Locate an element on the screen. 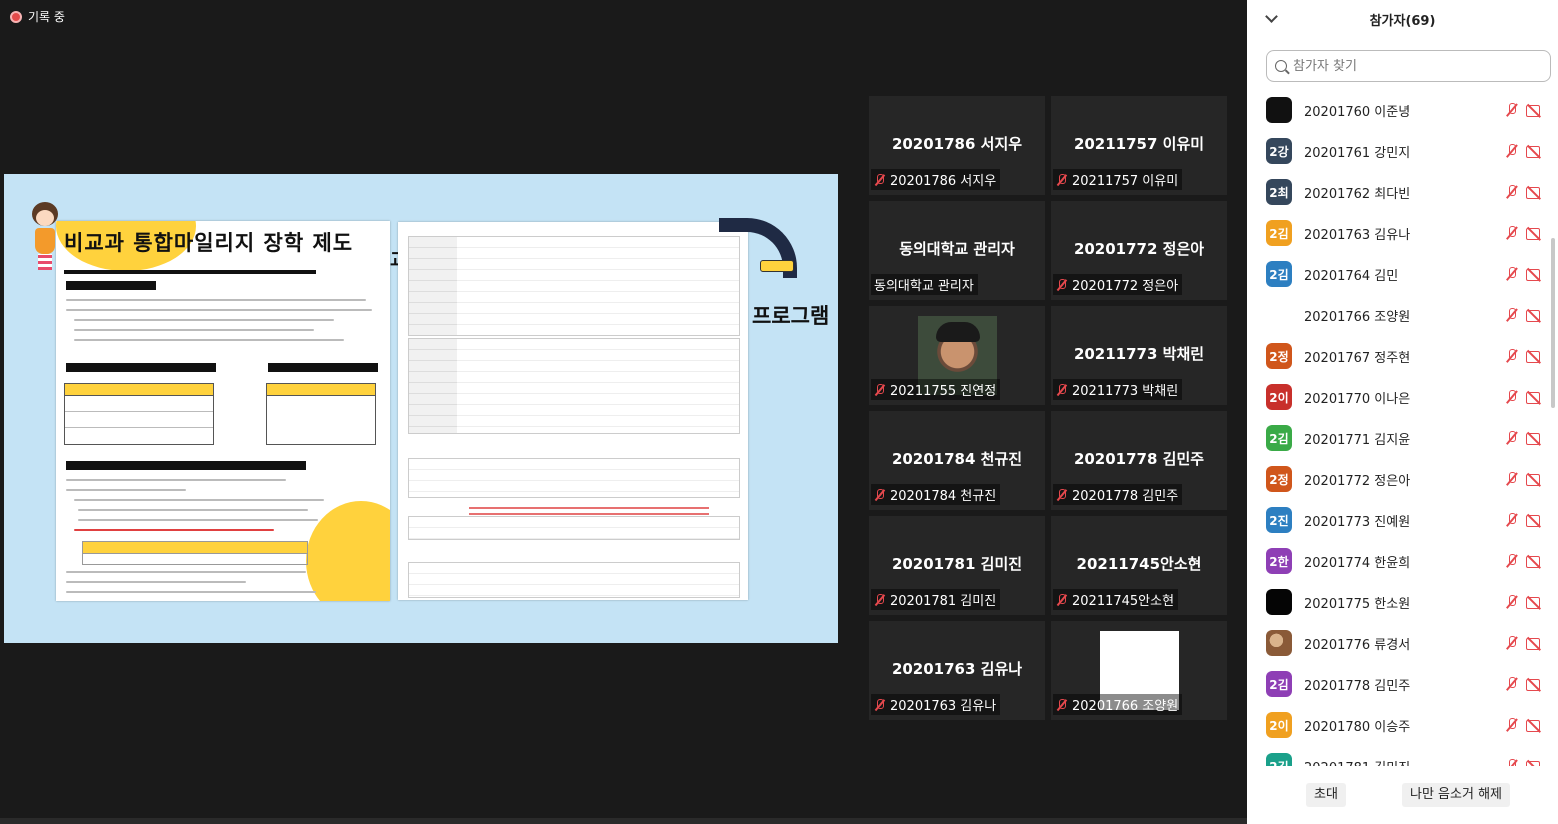 Image resolution: width=1558 pixels, height=824 pixels. participant-search is located at coordinates (1408, 66).